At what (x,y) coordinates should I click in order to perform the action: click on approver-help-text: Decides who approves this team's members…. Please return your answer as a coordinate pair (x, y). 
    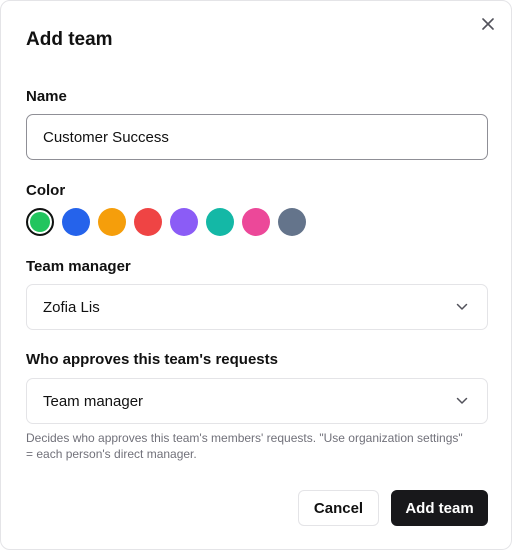
    Looking at the image, I should click on (244, 446).